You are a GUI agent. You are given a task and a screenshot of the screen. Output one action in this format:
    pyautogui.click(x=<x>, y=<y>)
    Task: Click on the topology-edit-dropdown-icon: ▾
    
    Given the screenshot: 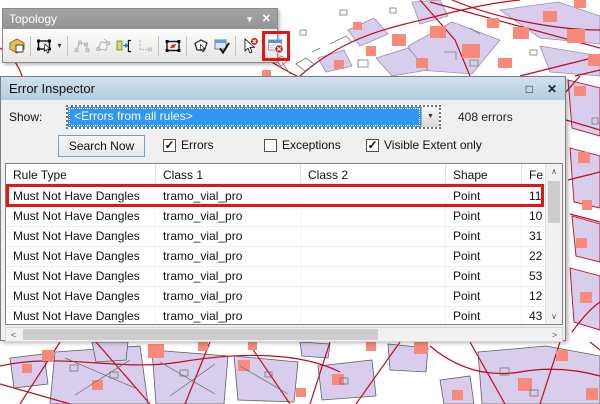 What is the action you would take?
    pyautogui.click(x=59, y=46)
    